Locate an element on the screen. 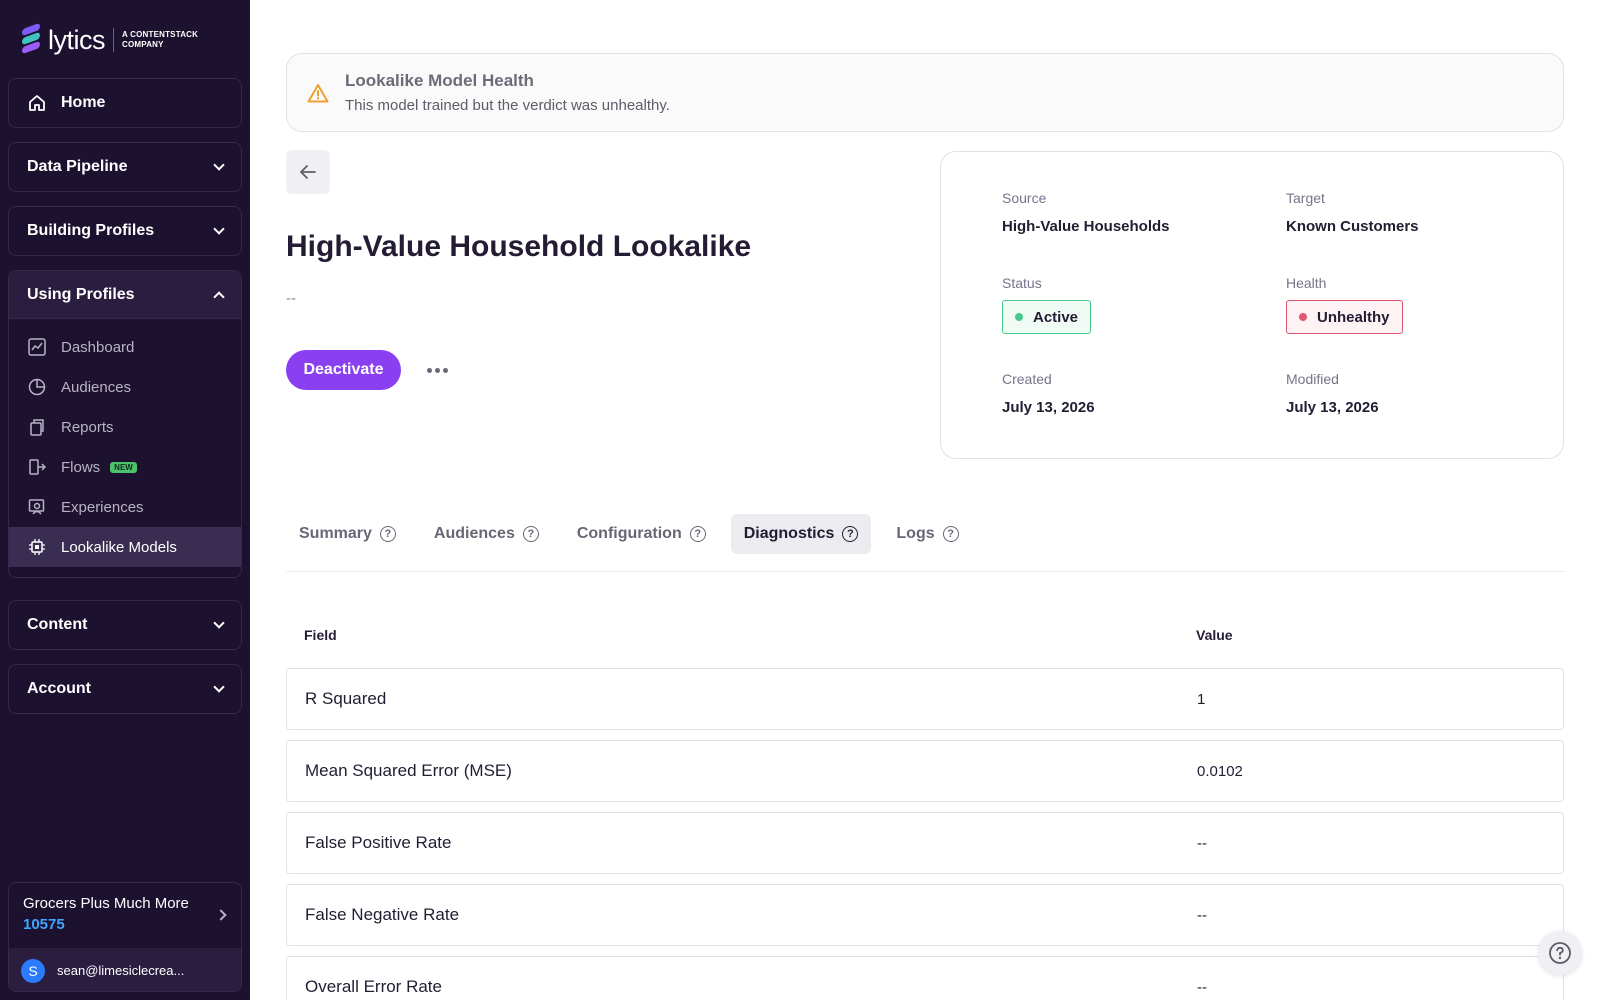  logo-tagline: A CONTENTSTACK COMPANY is located at coordinates (160, 39).